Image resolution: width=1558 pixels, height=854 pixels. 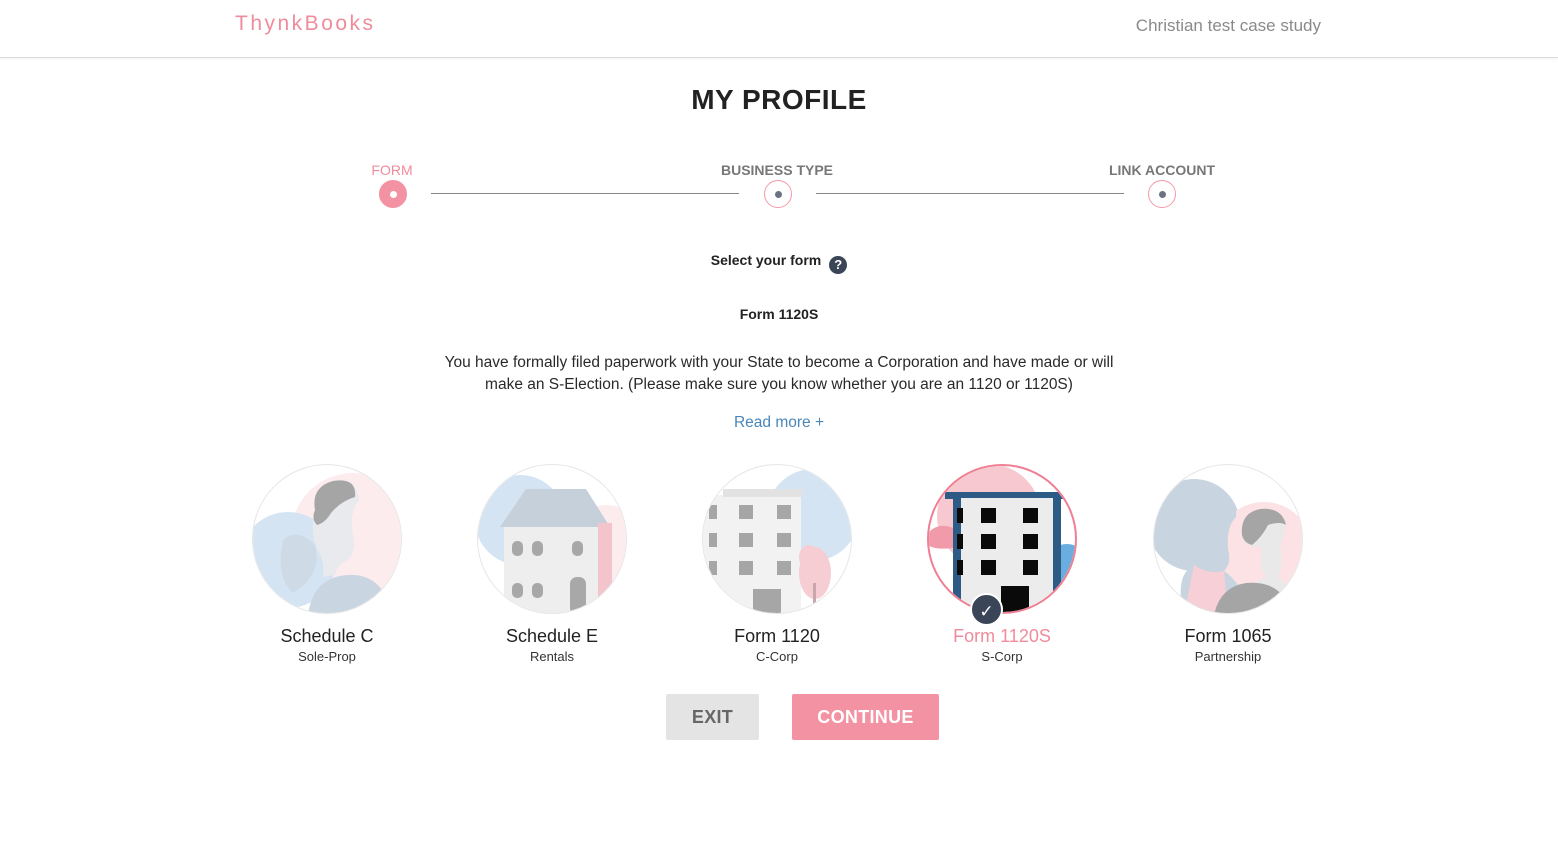 What do you see at coordinates (1002, 656) in the screenshot?
I see `option-subtitle: S-Corp` at bounding box center [1002, 656].